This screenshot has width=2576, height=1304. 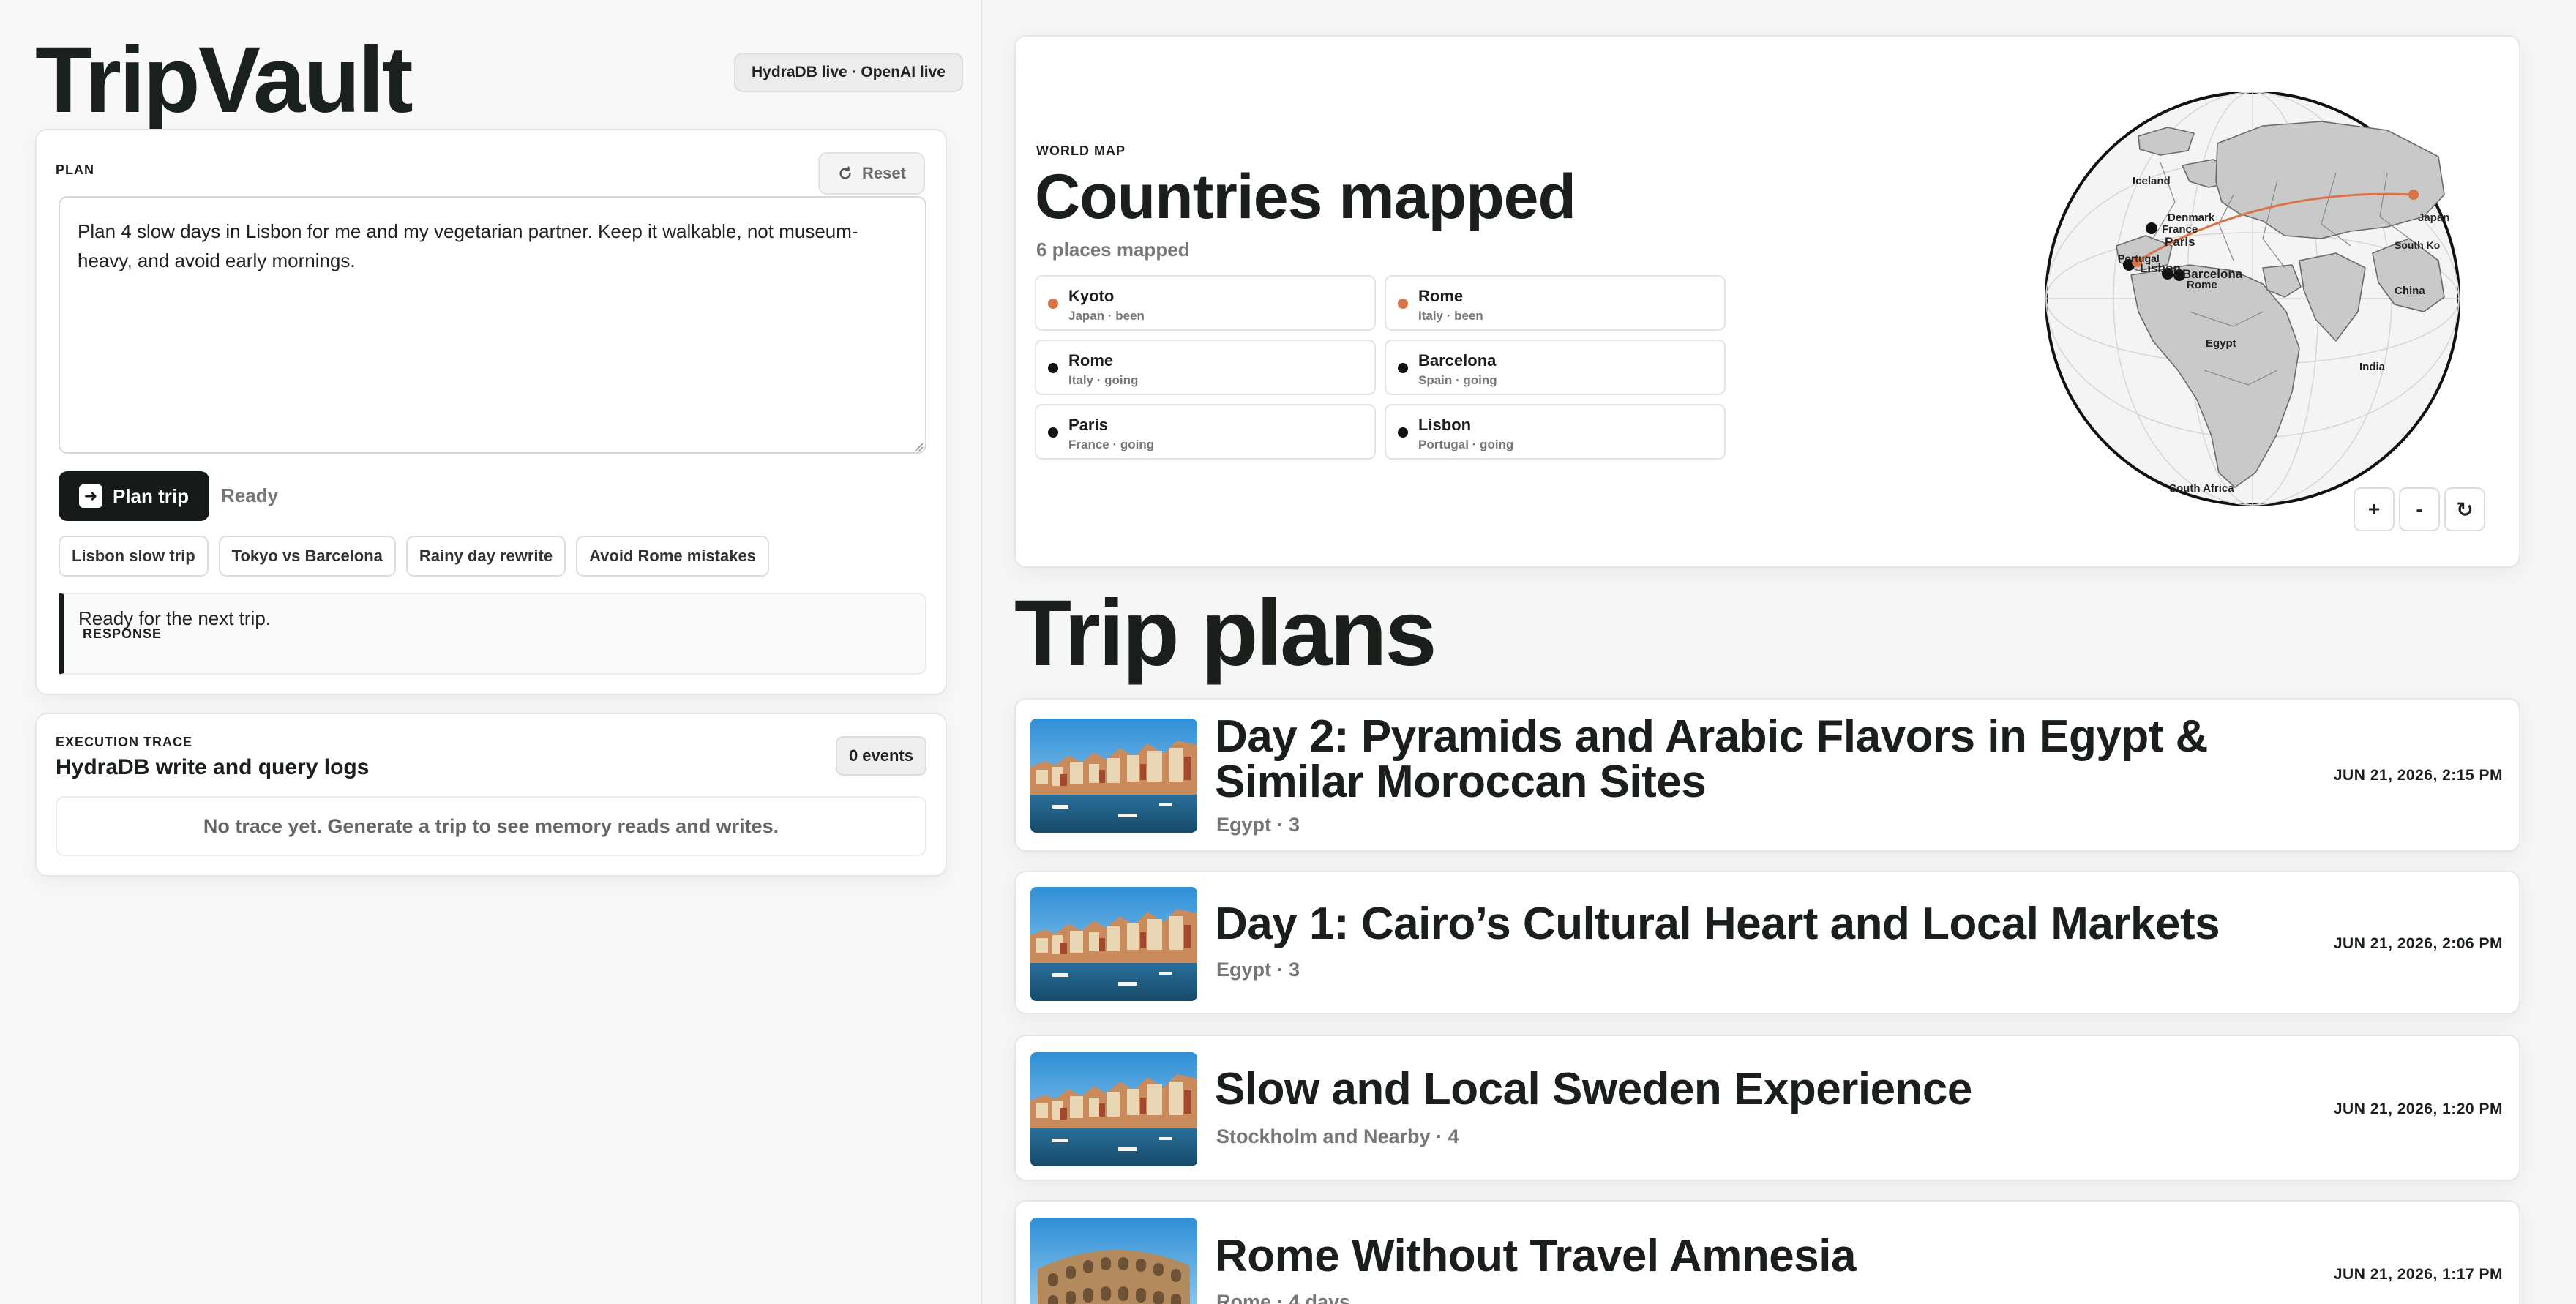 I want to click on zoom-out-button: -, so click(x=2419, y=509).